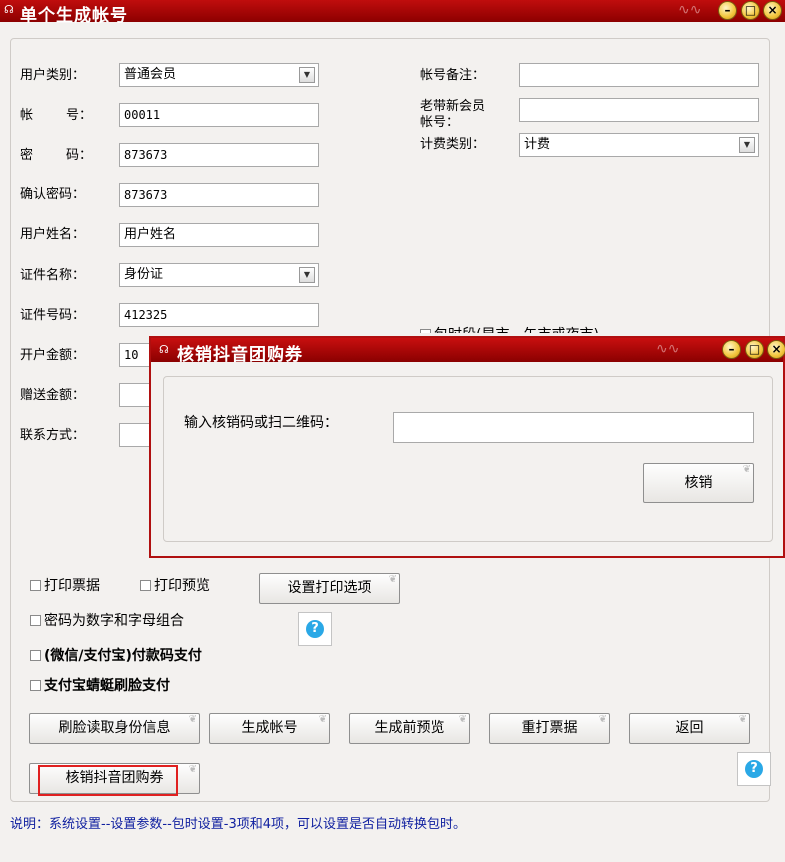 Image resolution: width=785 pixels, height=862 pixels. Describe the element at coordinates (219, 155) in the screenshot. I see `password-input: 873673` at that location.